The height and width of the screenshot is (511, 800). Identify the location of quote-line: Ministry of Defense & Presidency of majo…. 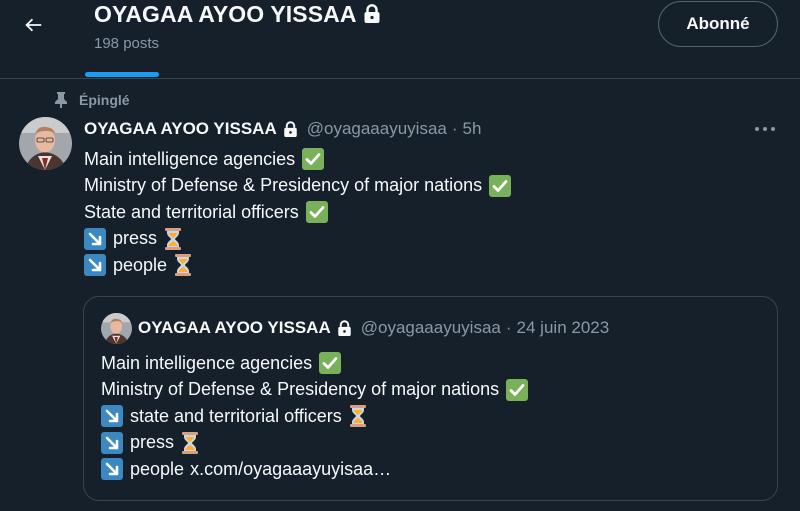
(431, 390).